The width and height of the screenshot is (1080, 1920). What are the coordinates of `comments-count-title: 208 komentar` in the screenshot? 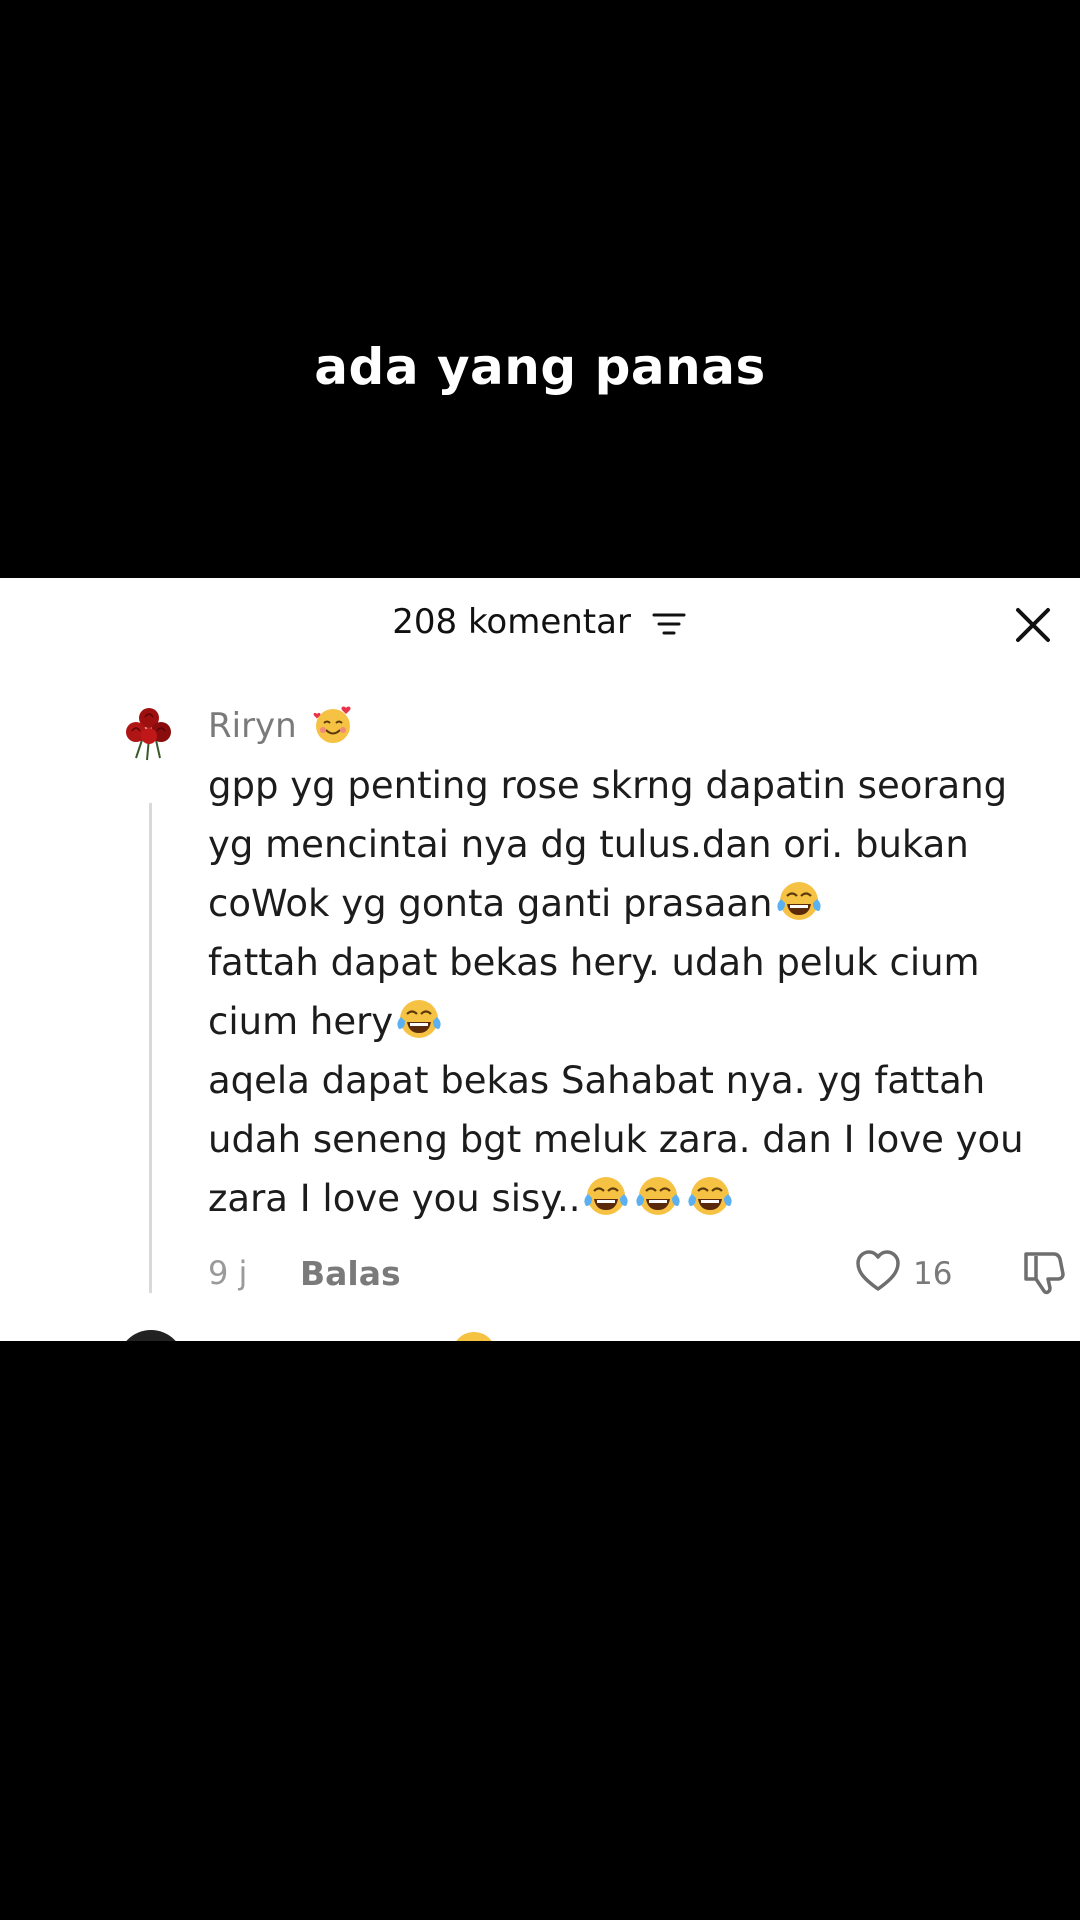 It's located at (540, 622).